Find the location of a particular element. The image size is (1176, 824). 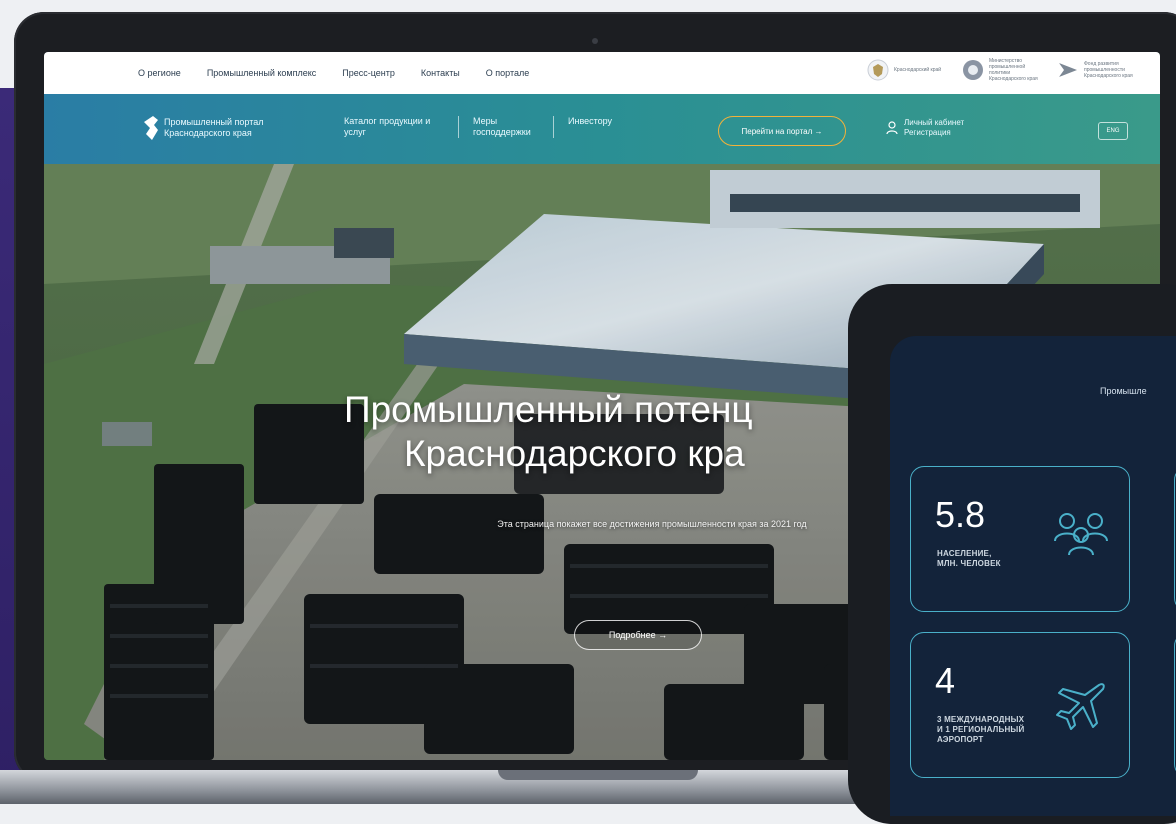

stat-population-label: НАСЕЛЕНИЕ, МЛН. ЧЕЛОВЕК is located at coordinates (969, 559).